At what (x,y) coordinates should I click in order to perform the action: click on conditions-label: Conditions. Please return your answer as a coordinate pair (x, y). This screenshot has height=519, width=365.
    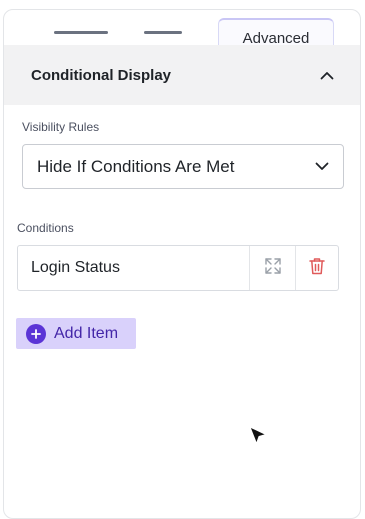
    Looking at the image, I should click on (45, 228).